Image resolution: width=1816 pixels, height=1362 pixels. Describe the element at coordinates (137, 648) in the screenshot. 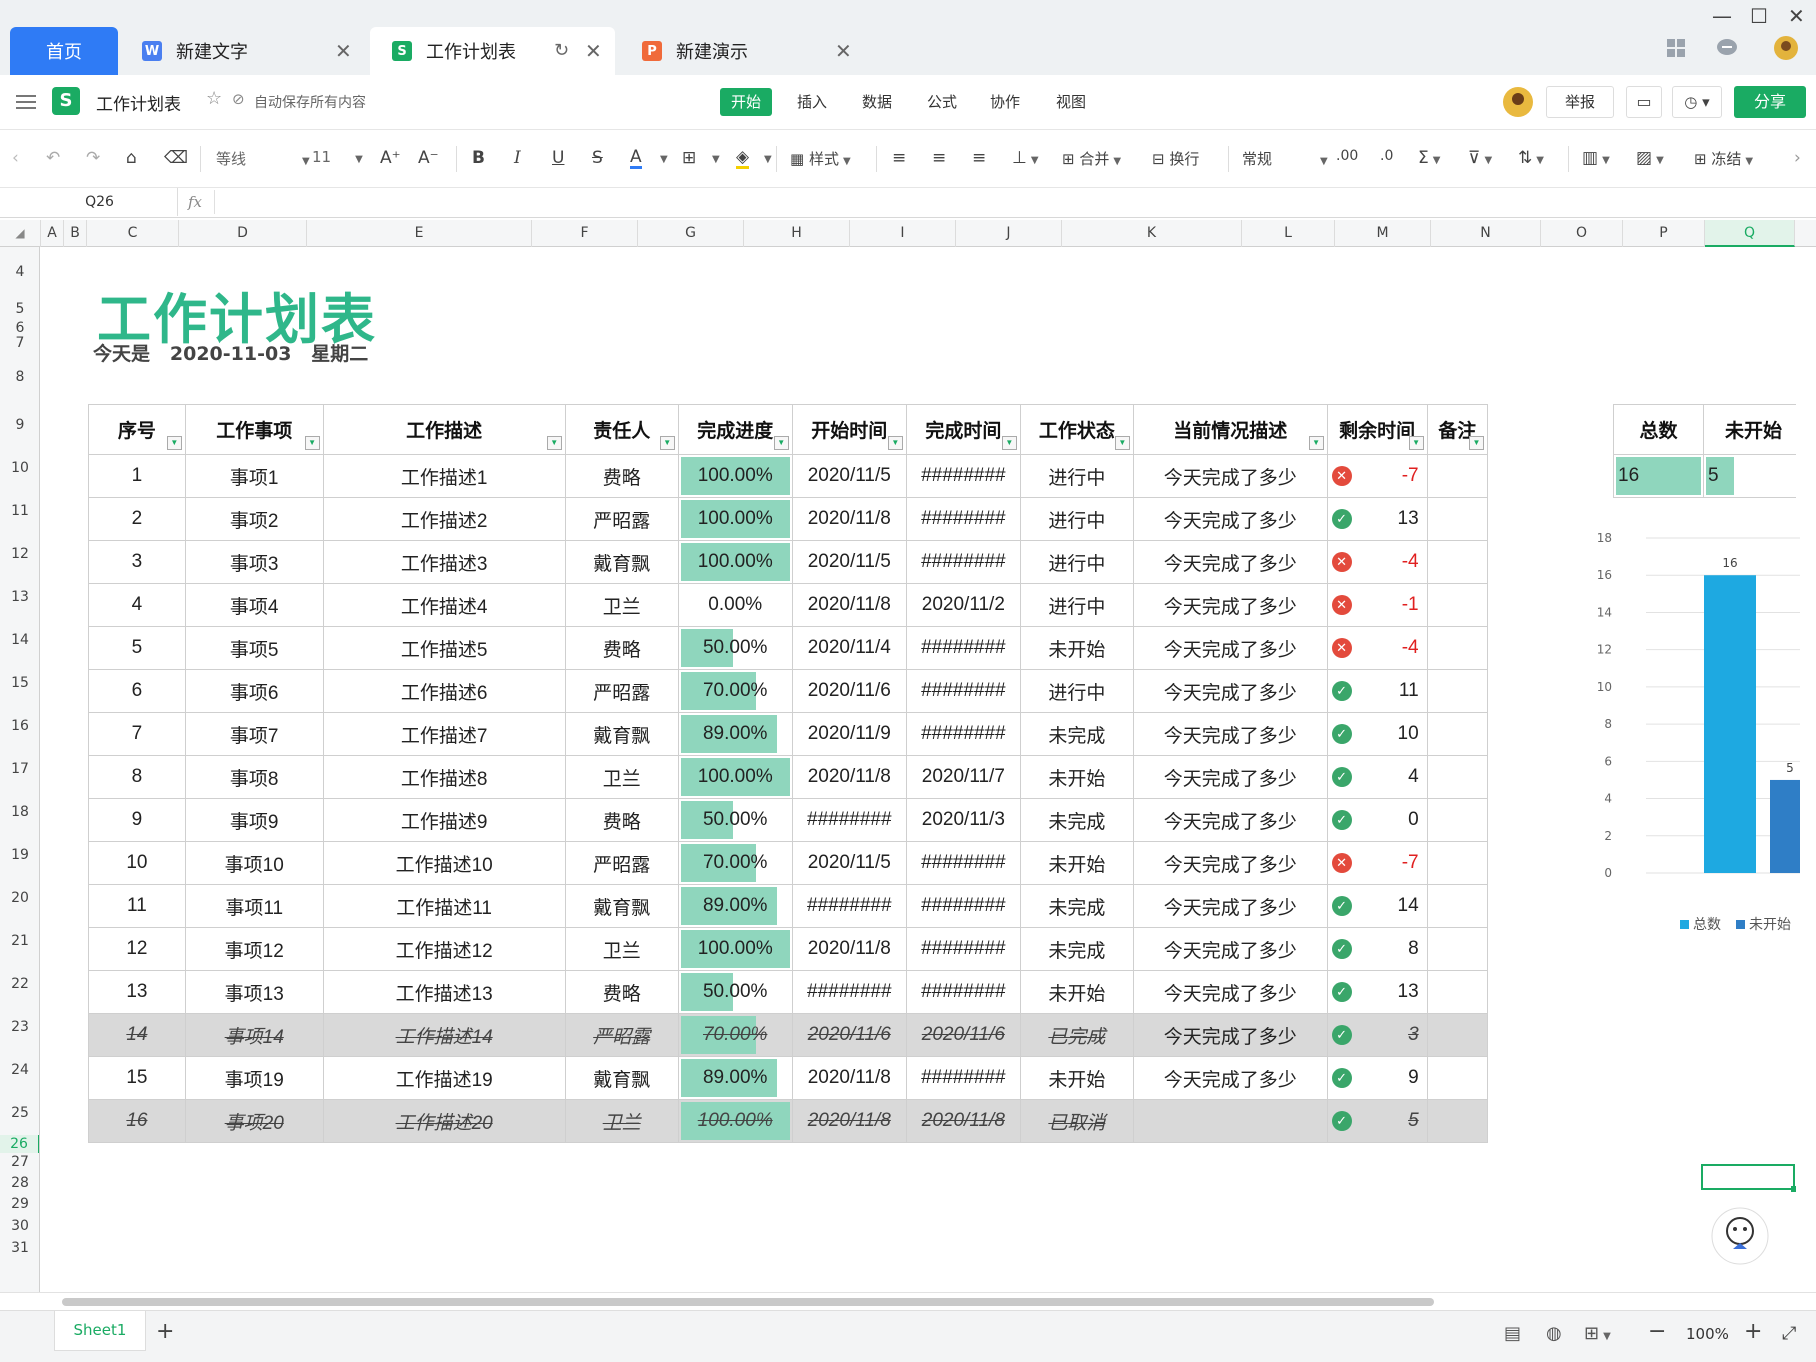

I see `cell-no: 5` at that location.